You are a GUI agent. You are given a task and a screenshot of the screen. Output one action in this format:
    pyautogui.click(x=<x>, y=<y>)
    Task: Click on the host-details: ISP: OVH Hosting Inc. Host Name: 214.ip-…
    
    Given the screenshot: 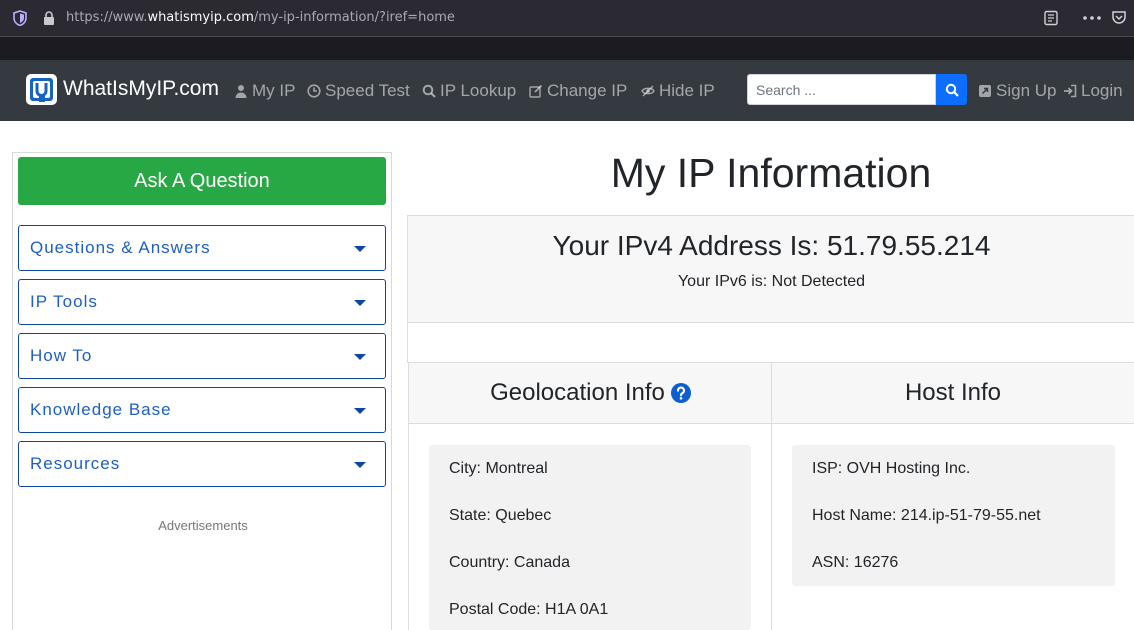 What is the action you would take?
    pyautogui.click(x=953, y=515)
    